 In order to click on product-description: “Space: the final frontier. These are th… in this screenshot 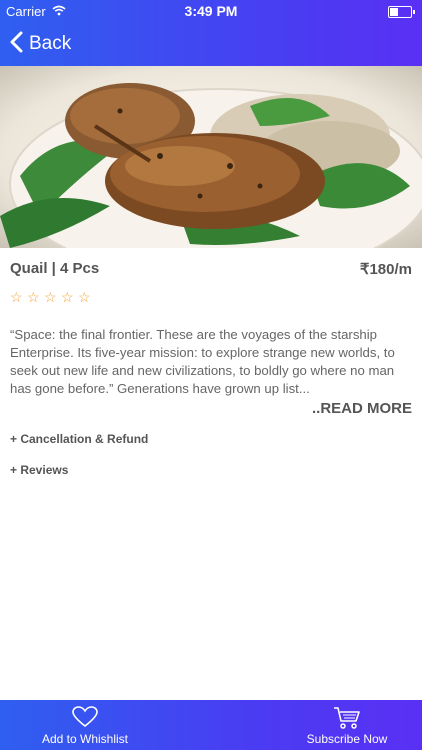, I will do `click(202, 361)`.